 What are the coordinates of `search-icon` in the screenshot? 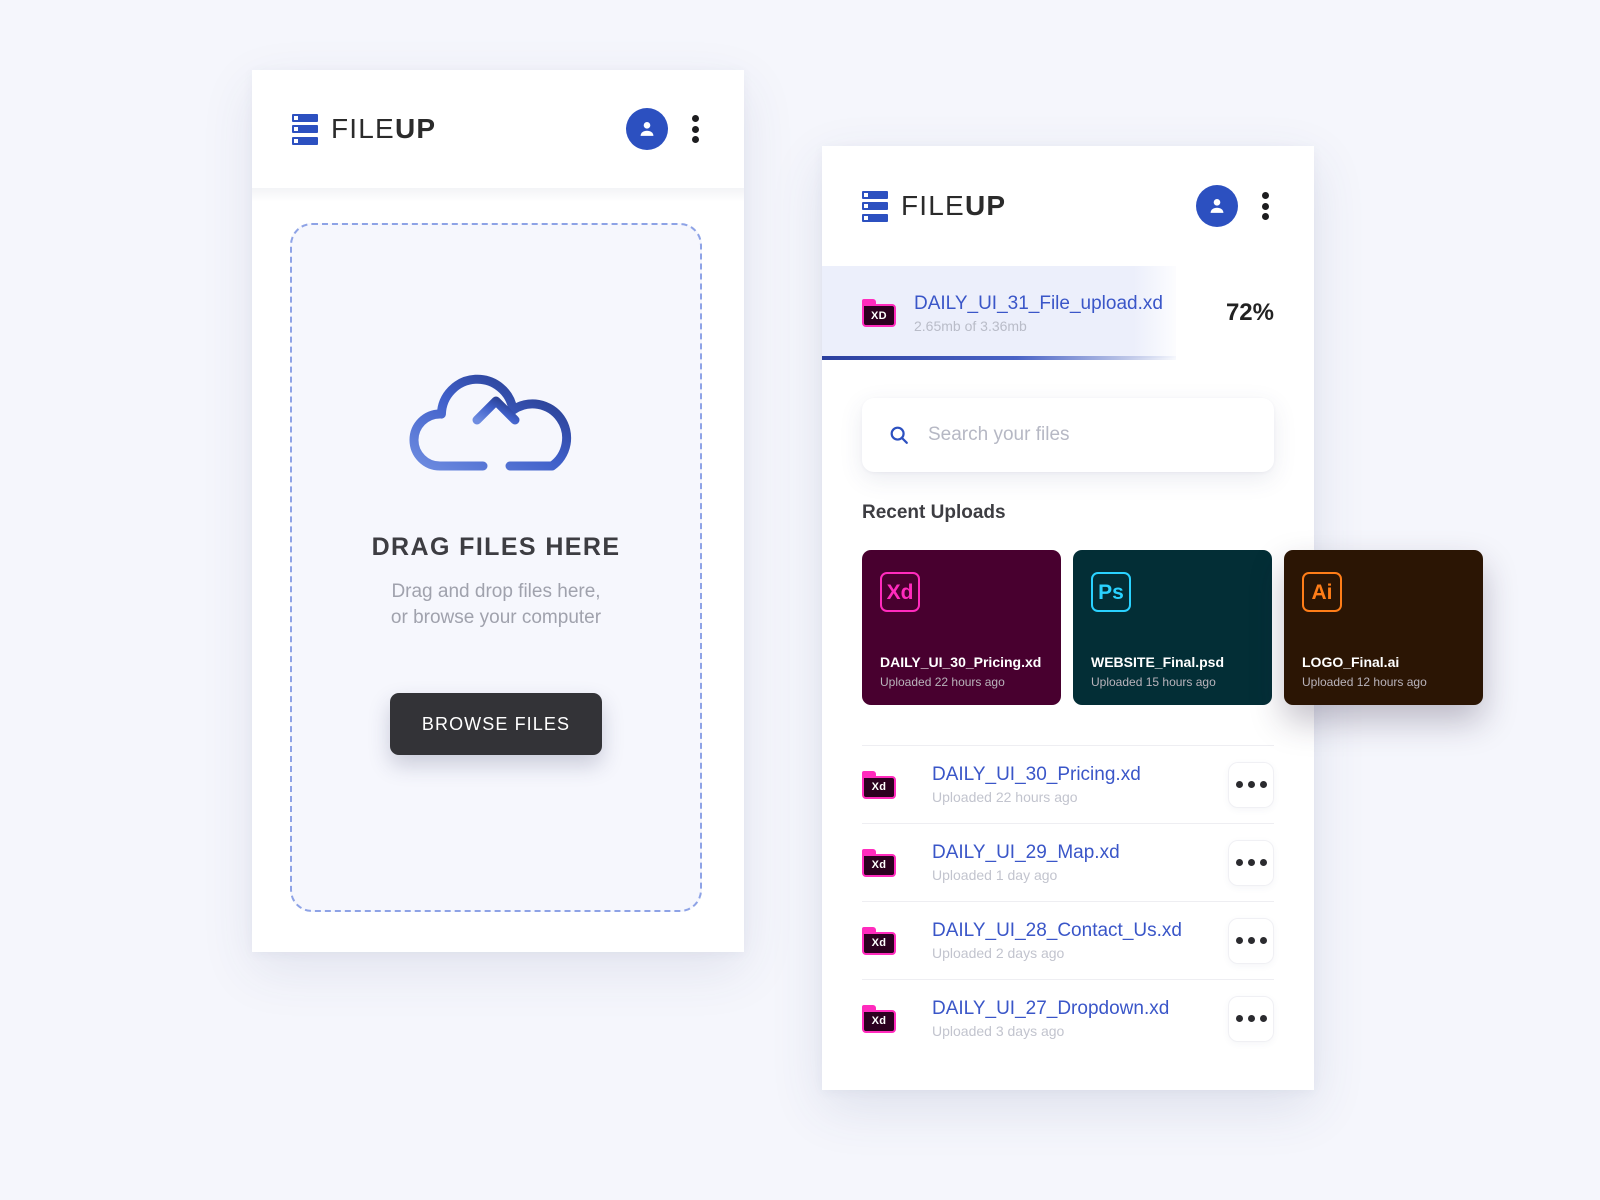 It's located at (899, 435).